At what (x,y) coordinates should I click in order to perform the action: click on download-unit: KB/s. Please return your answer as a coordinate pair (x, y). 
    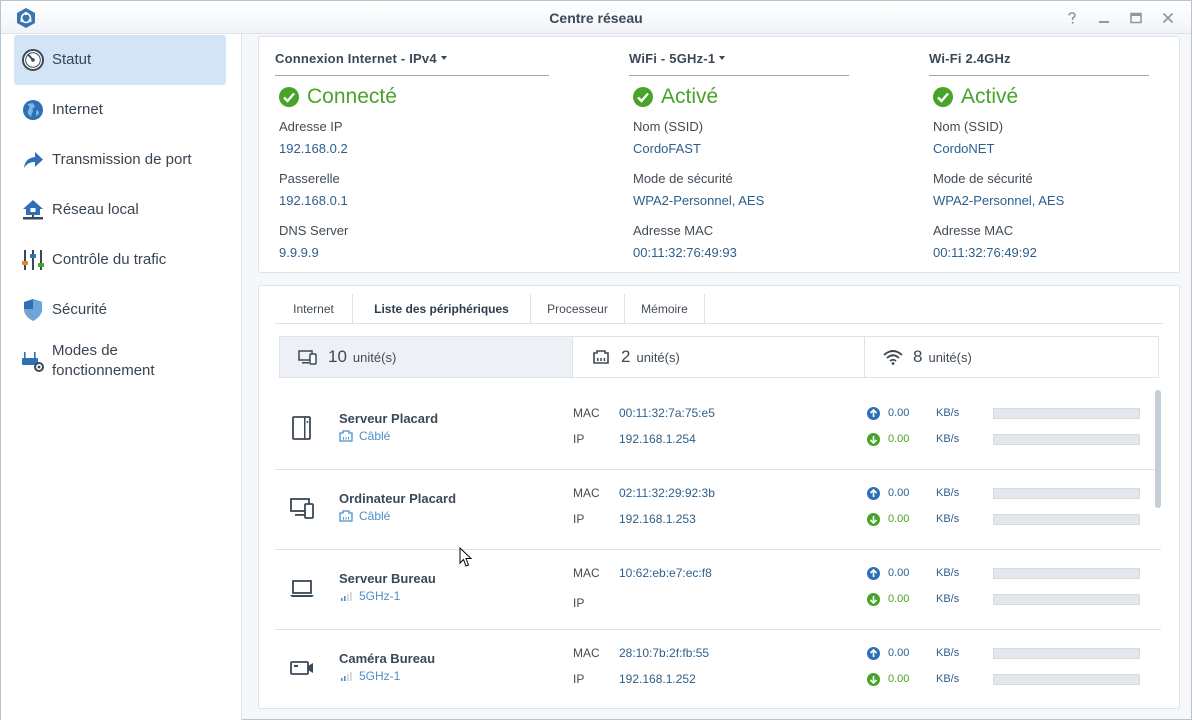
    Looking at the image, I should click on (948, 519).